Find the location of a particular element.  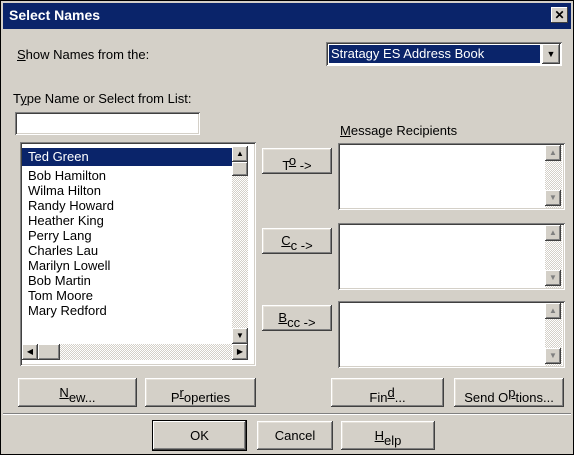

close-button: ✕ is located at coordinates (559, 15).